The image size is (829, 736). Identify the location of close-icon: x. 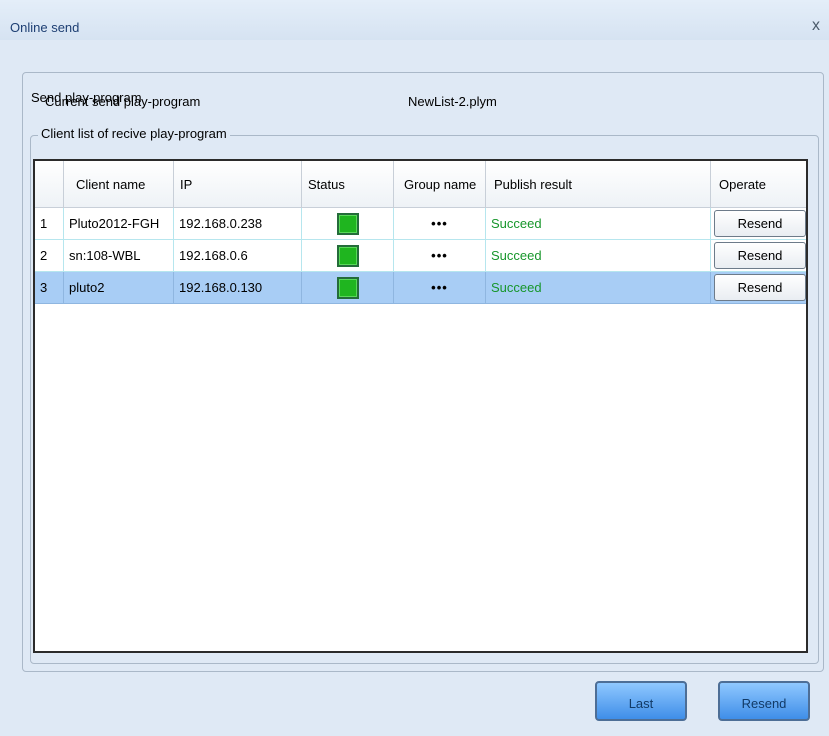
(816, 26).